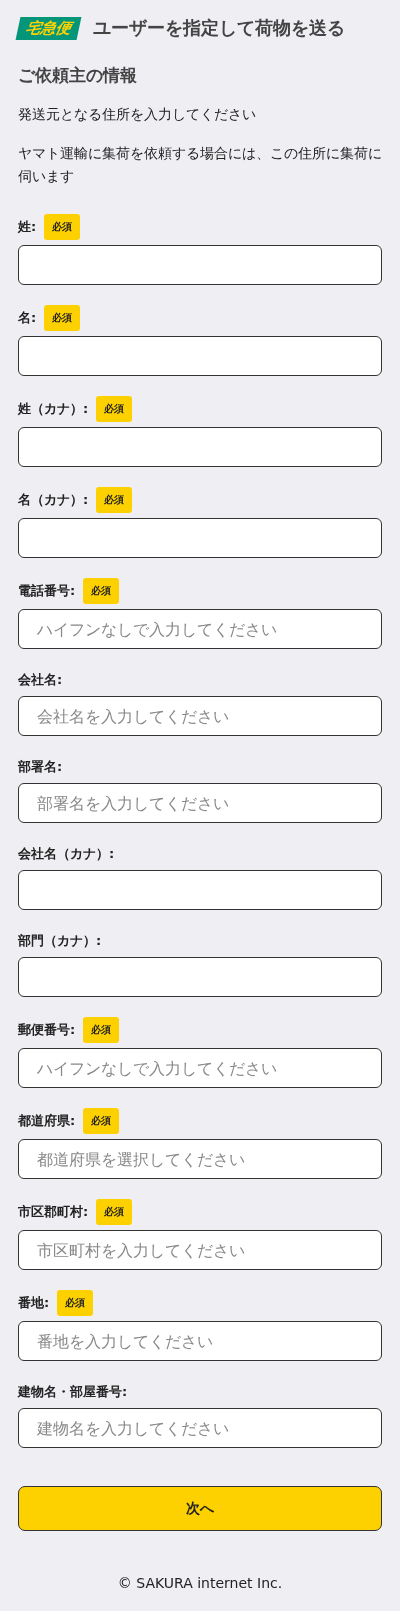  Describe the element at coordinates (200, 165) in the screenshot. I see `instruction-text: ヤマト運輸に集荷を依頼する場合には、この住所に集荷に伺います` at that location.